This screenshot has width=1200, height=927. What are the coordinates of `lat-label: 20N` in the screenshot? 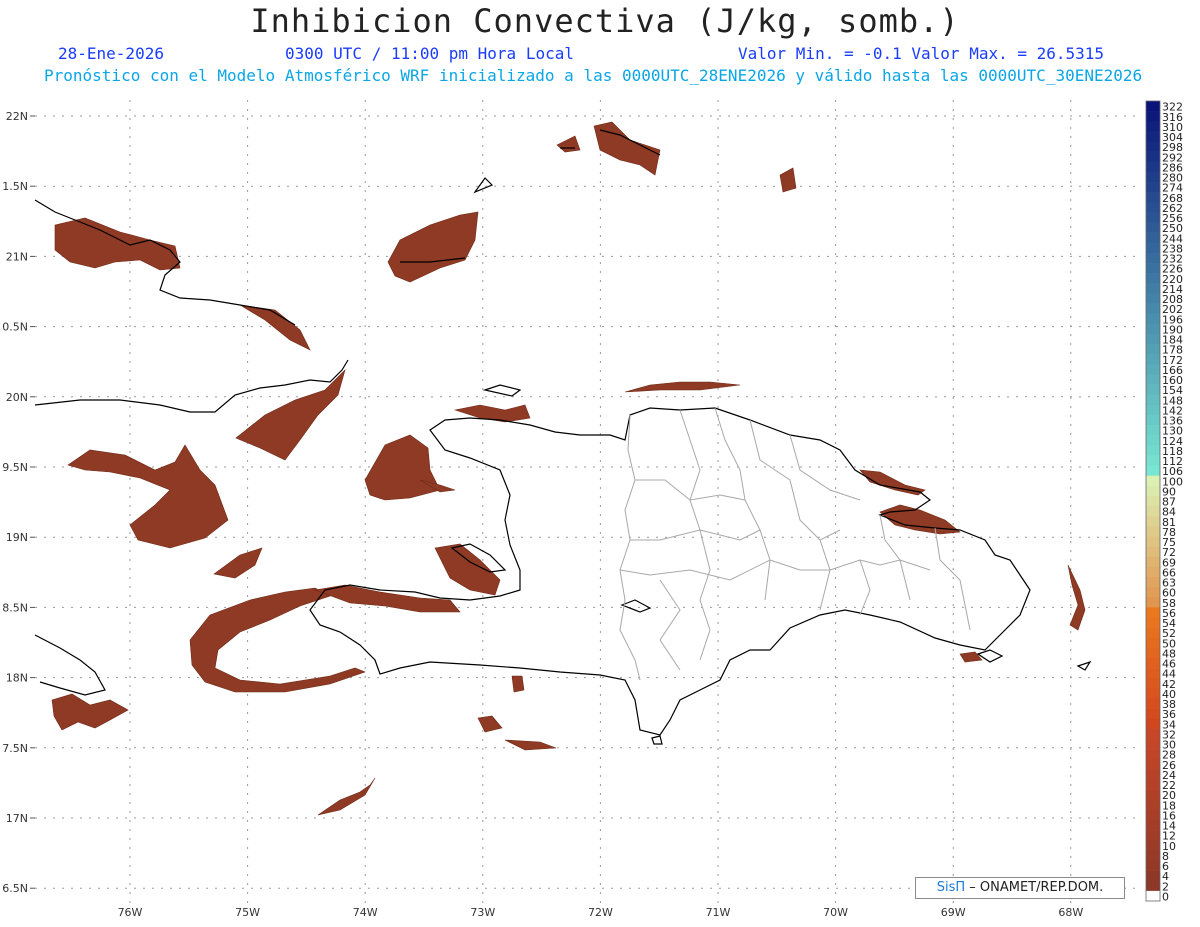 It's located at (17, 397).